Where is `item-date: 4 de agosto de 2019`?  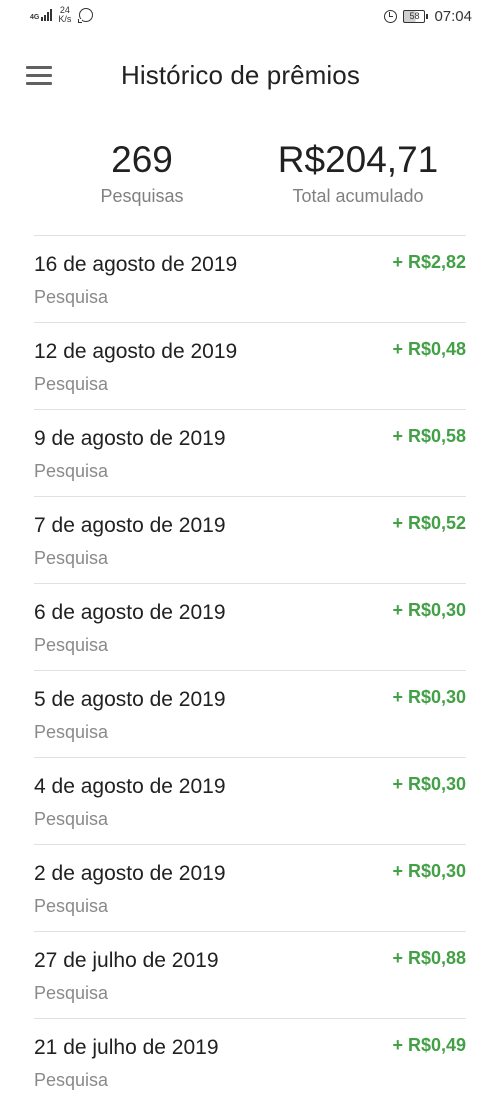 item-date: 4 de agosto de 2019 is located at coordinates (130, 786).